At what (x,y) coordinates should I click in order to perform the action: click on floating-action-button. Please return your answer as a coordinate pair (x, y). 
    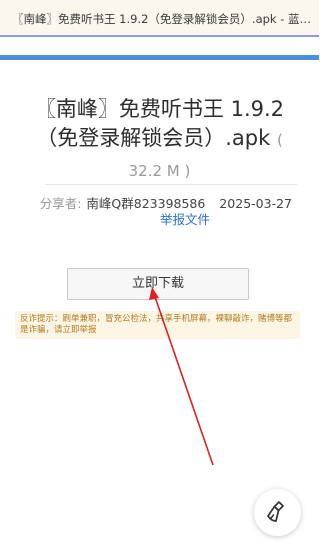
    Looking at the image, I should click on (277, 512).